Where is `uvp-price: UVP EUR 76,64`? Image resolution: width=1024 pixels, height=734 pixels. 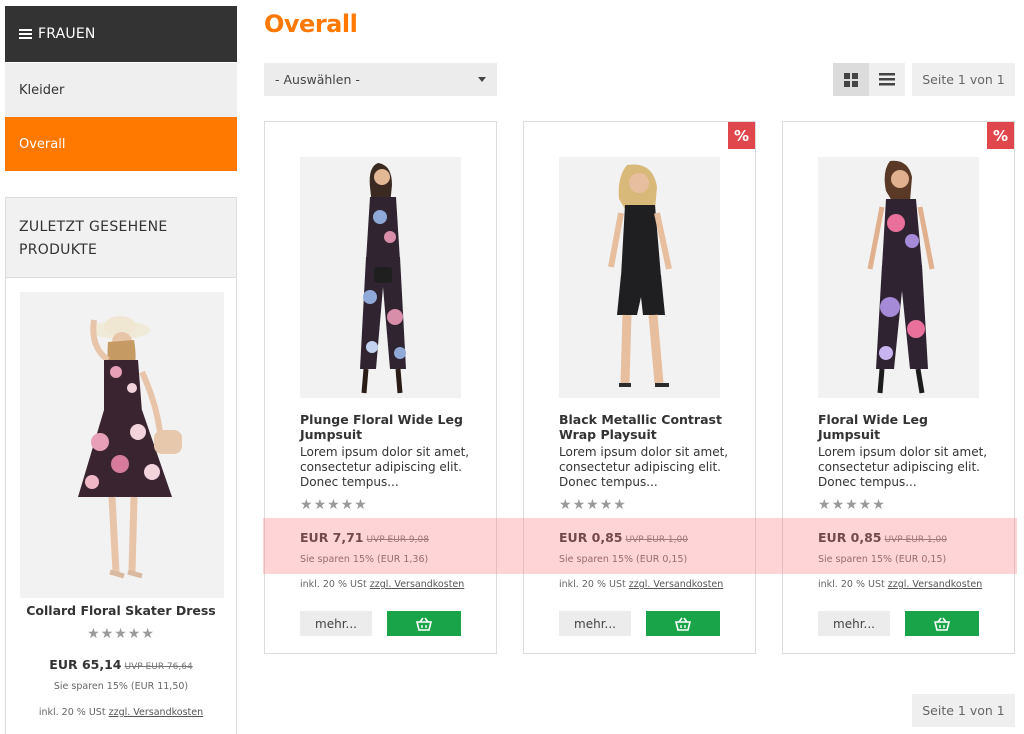
uvp-price: UVP EUR 76,64 is located at coordinates (158, 667).